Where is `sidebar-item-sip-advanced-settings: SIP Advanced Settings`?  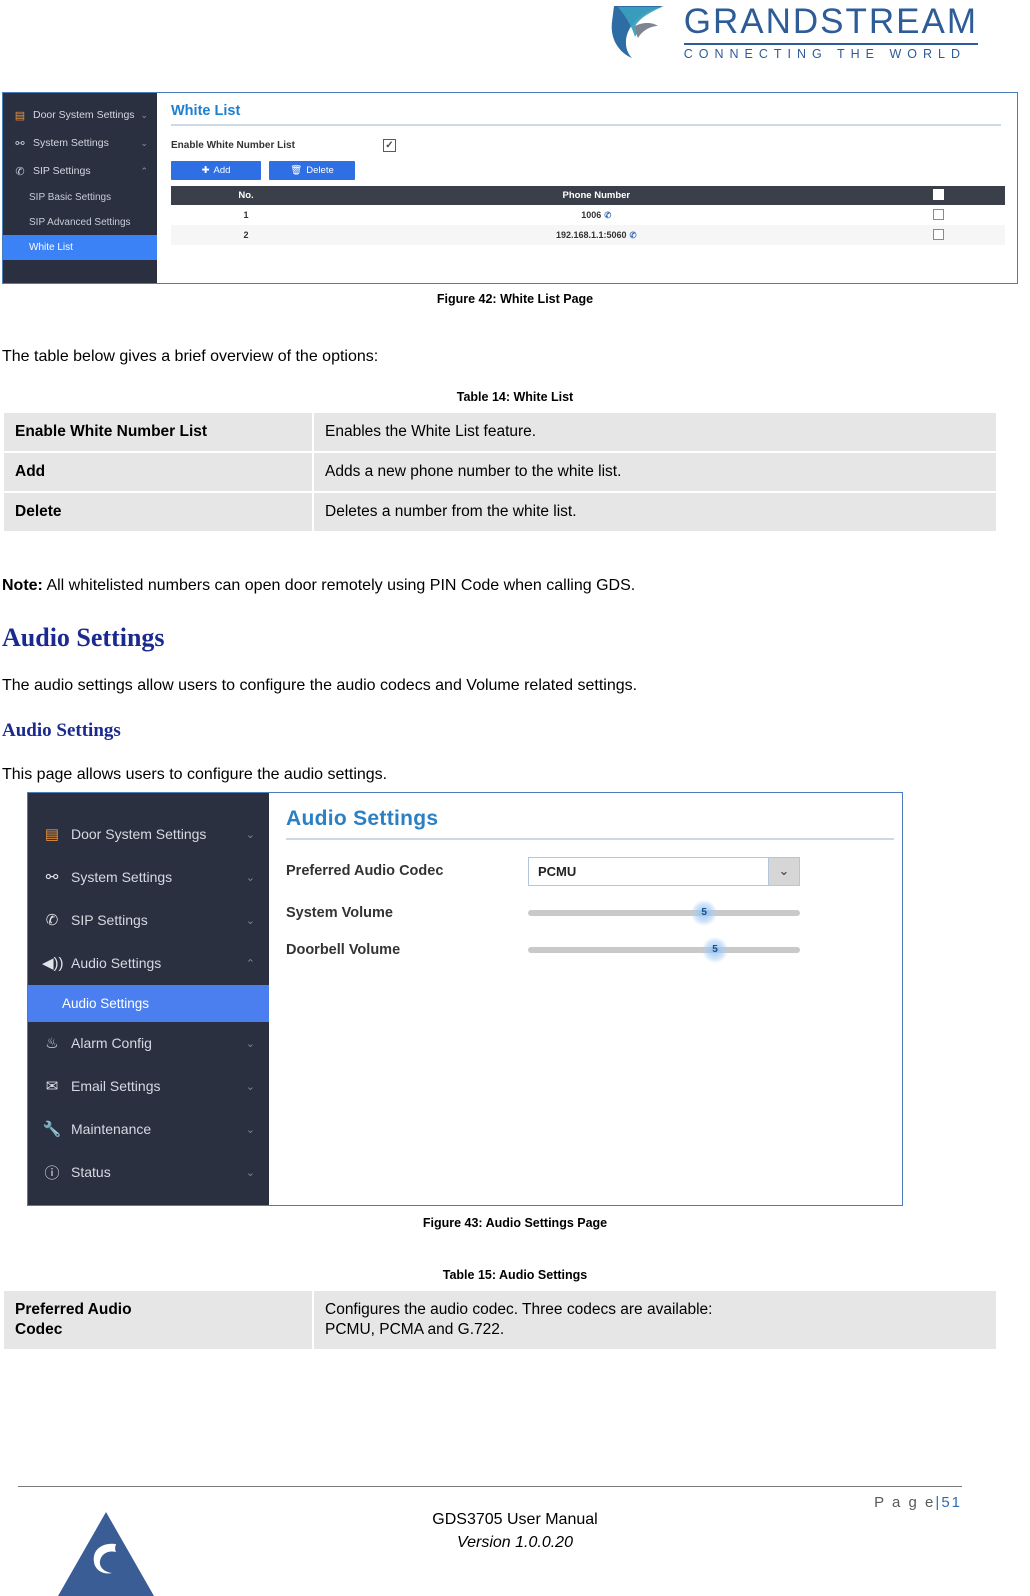 sidebar-item-sip-advanced-settings: SIP Advanced Settings is located at coordinates (80, 222).